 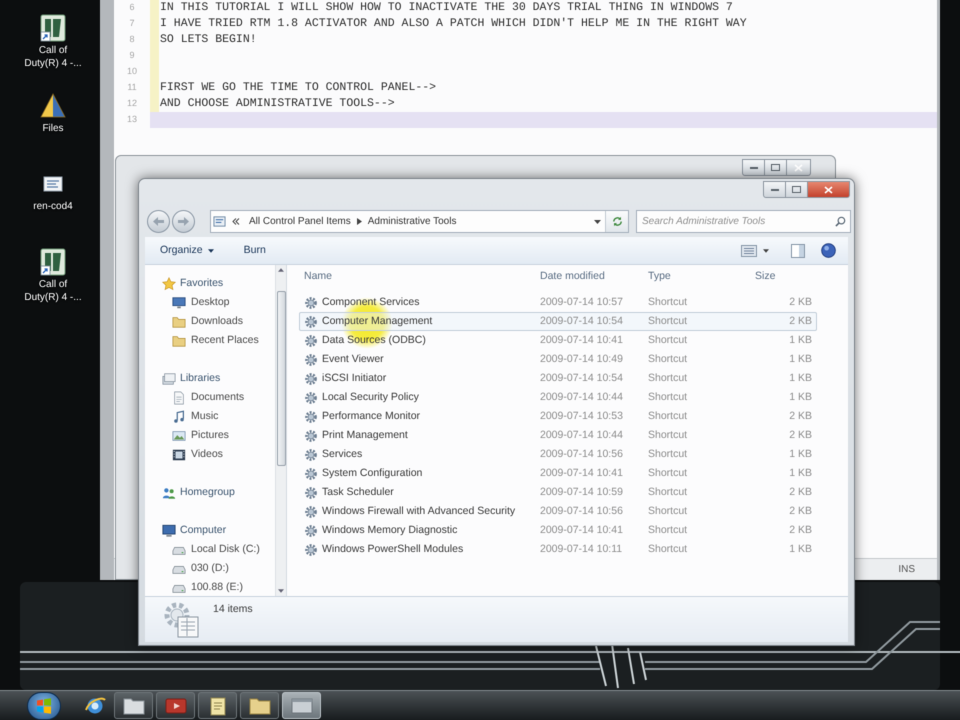 I want to click on breadcrumb-link: All Control Panel Items, so click(x=300, y=221).